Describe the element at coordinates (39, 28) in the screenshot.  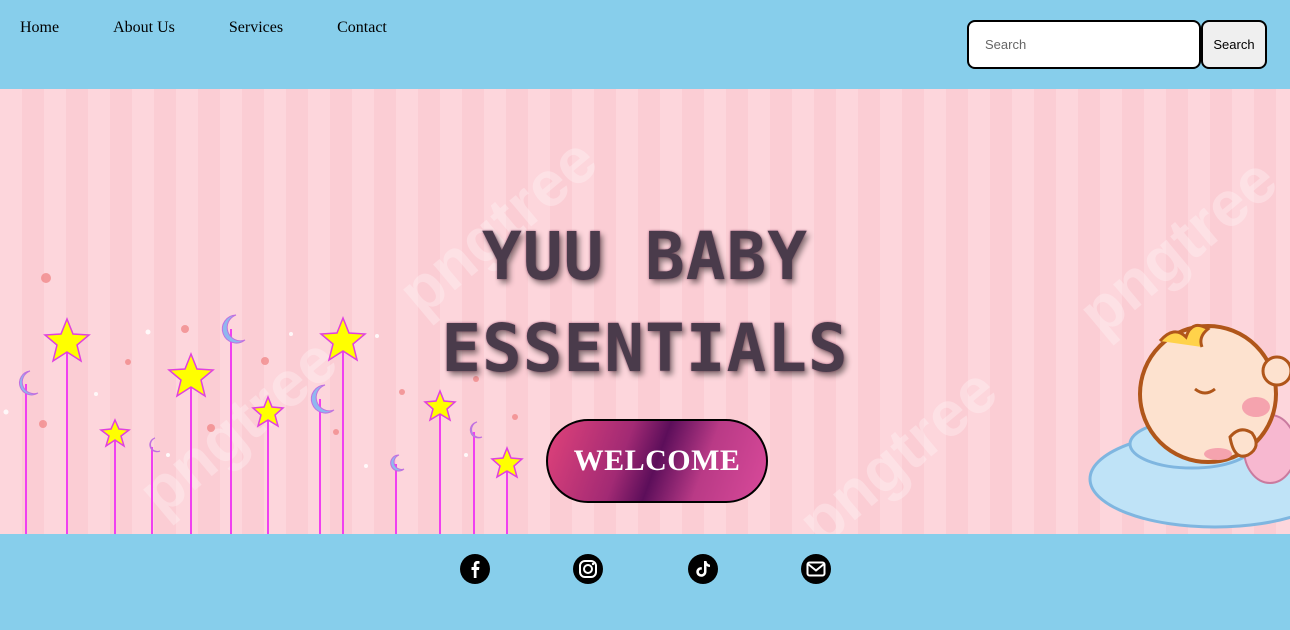
I see `nav-home-link: Home` at that location.